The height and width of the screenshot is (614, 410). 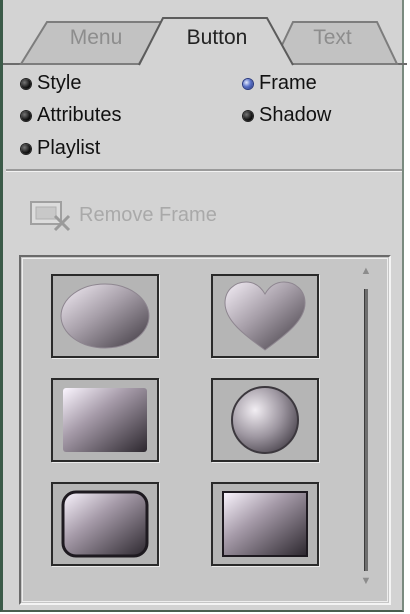 I want to click on radio-selected-icon, so click(x=248, y=83).